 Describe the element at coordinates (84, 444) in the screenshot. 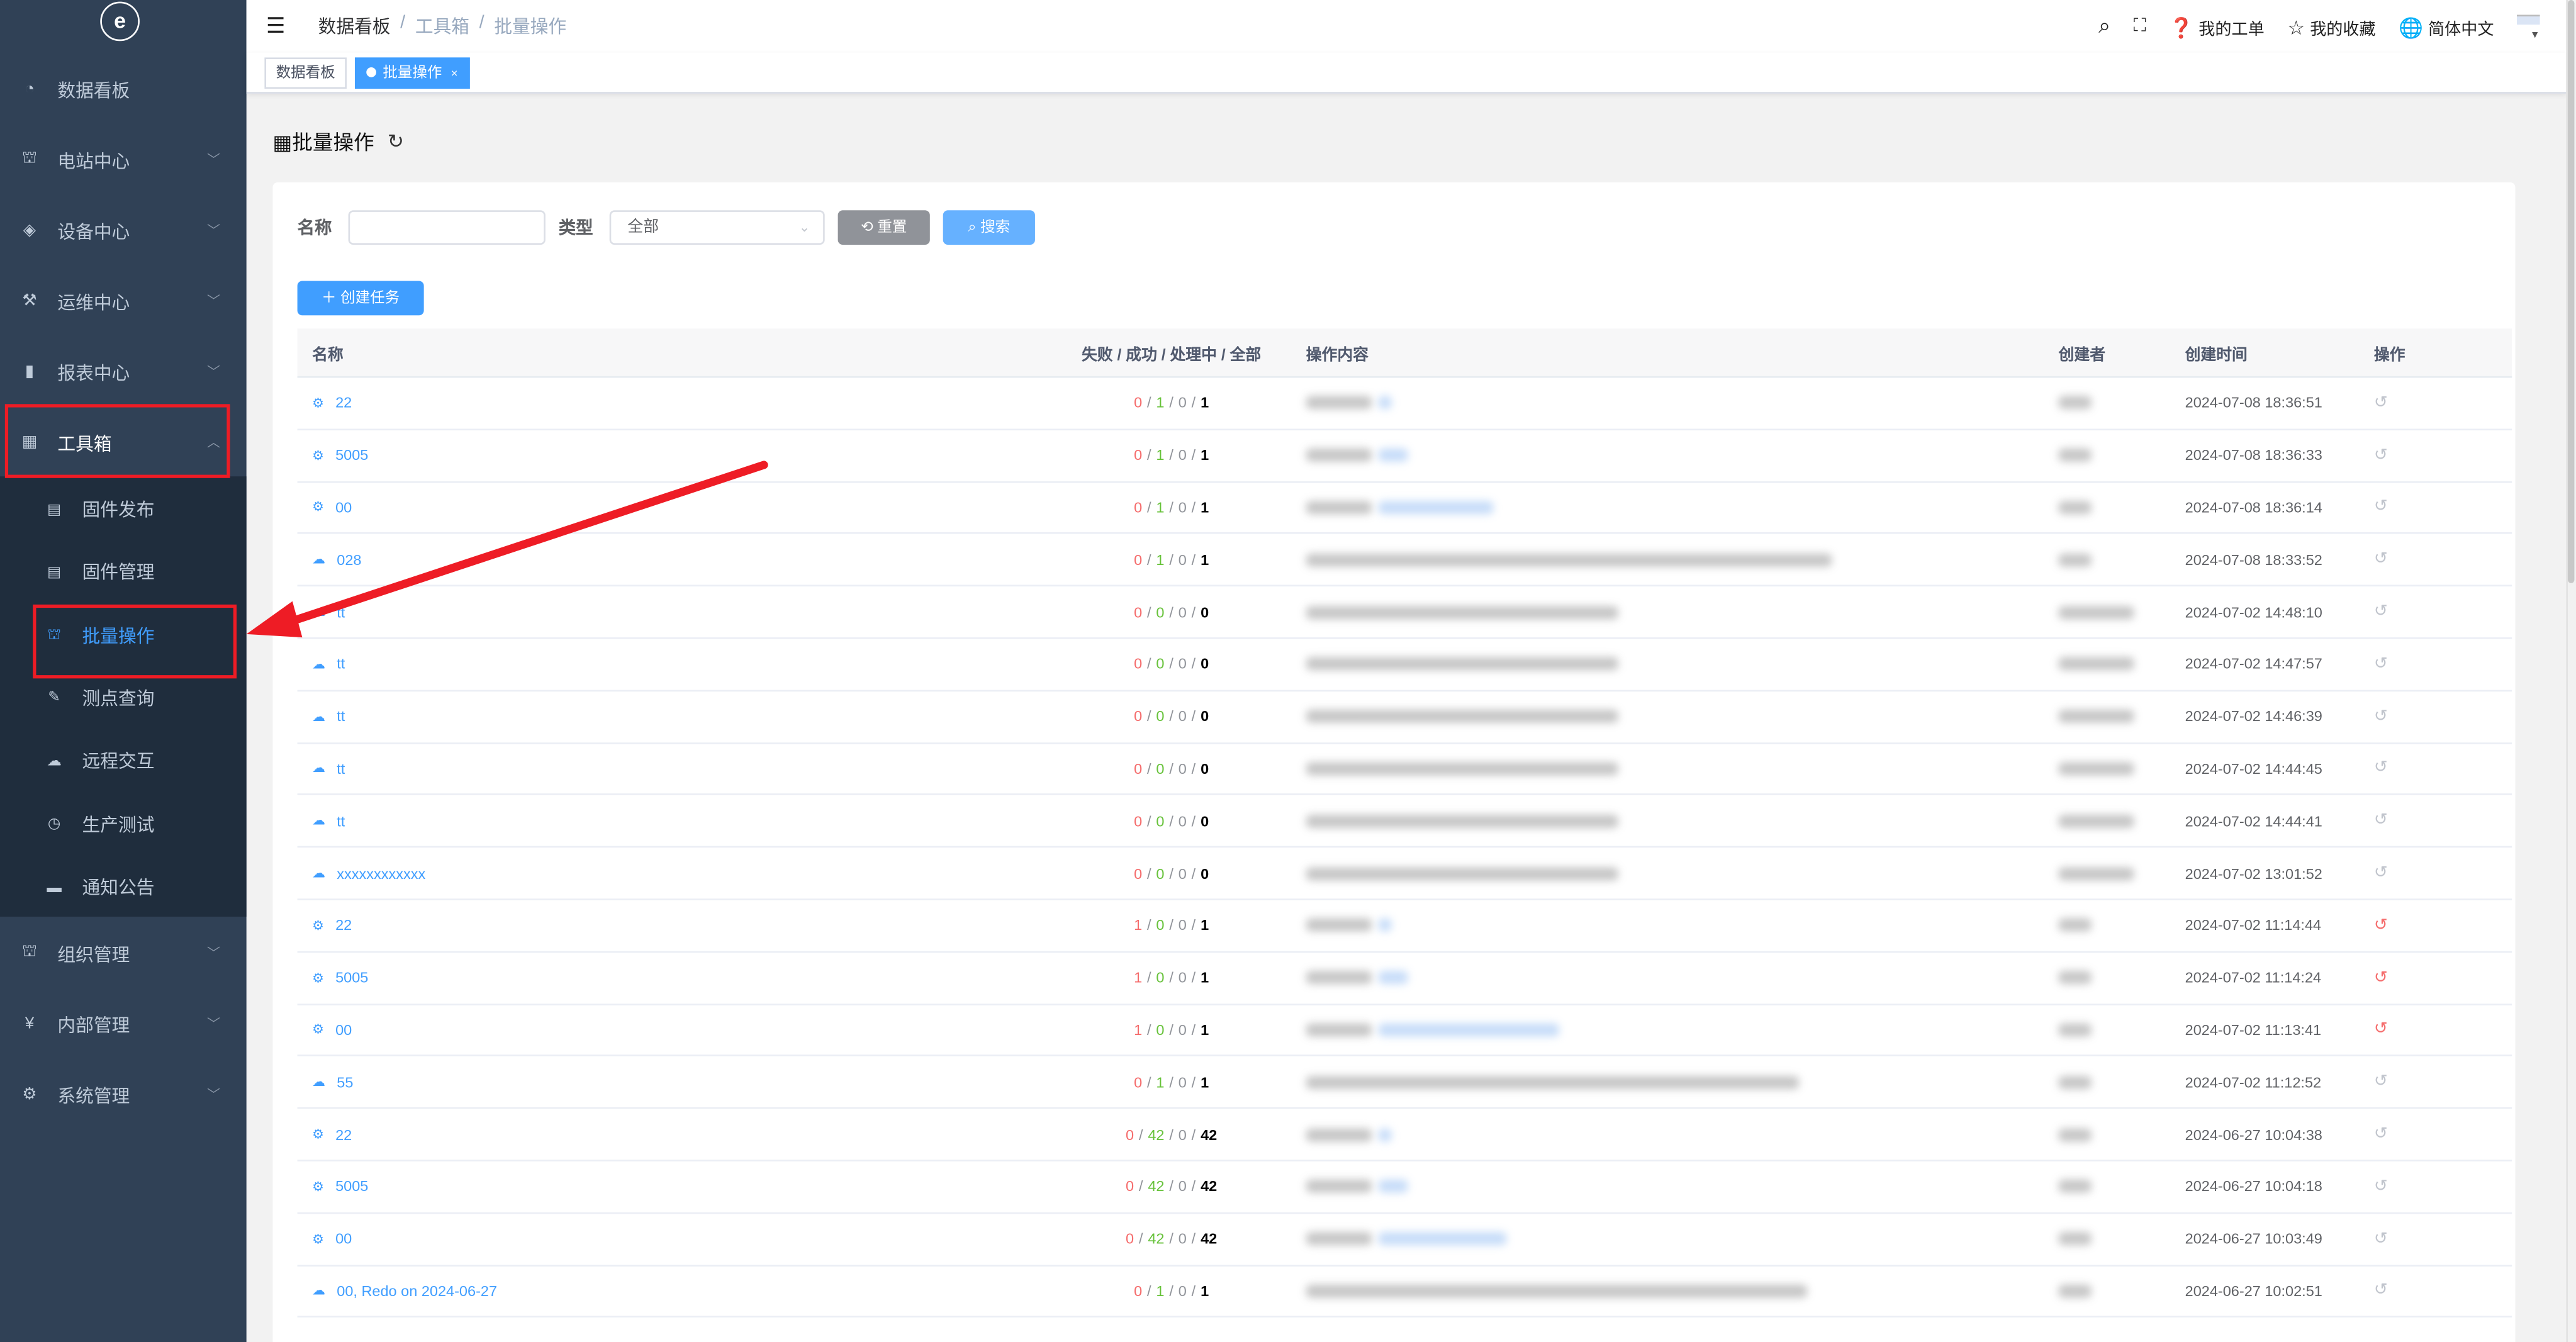

I see `sidebar-item-label: 工具箱` at that location.